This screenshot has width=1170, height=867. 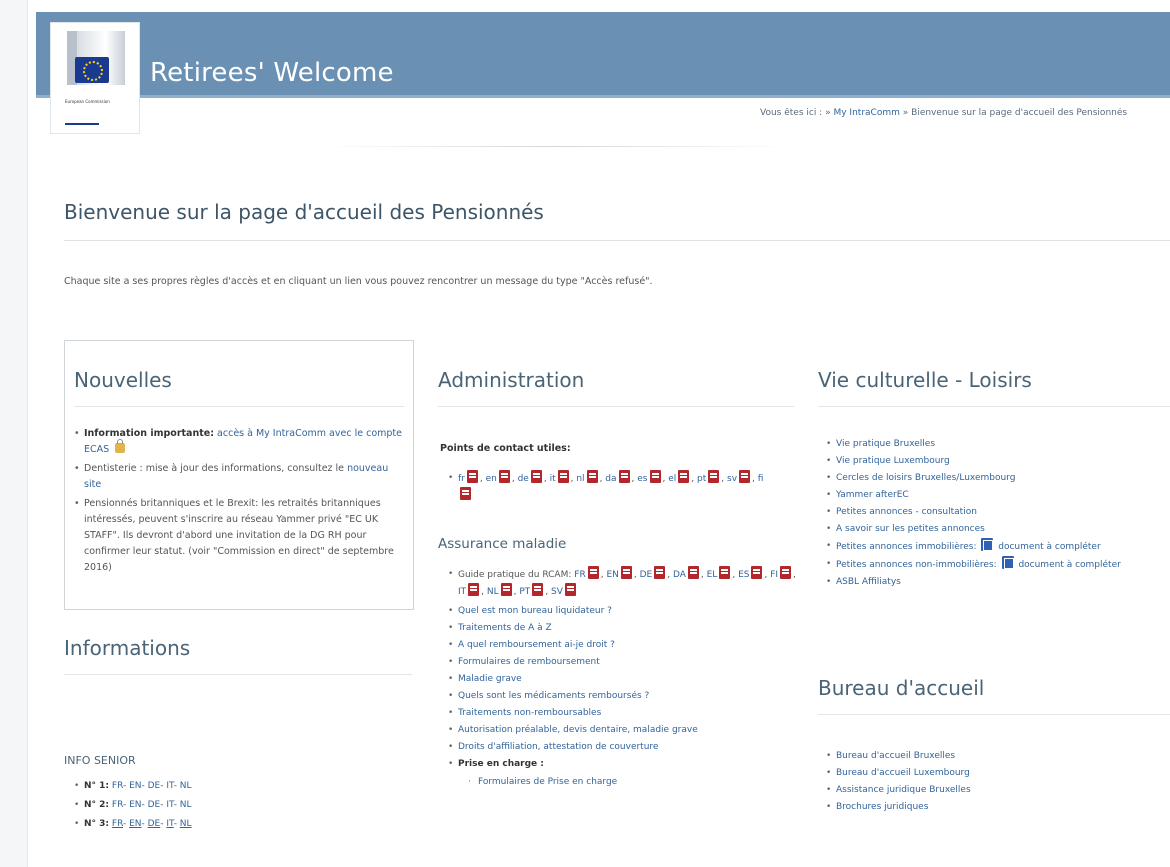 What do you see at coordinates (882, 807) in the screenshot?
I see `bureau-link: Brochures juridiques` at bounding box center [882, 807].